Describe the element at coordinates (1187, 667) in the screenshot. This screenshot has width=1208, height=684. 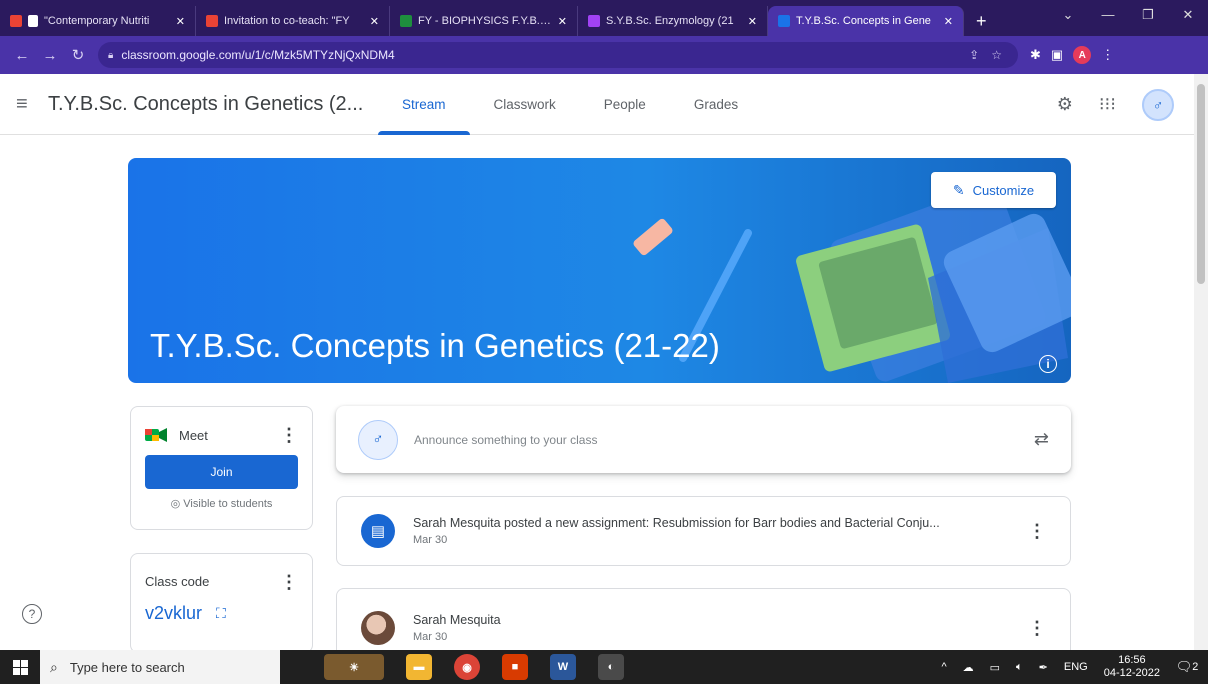
I see `notification-center-icon: 🗨︎ 2` at that location.